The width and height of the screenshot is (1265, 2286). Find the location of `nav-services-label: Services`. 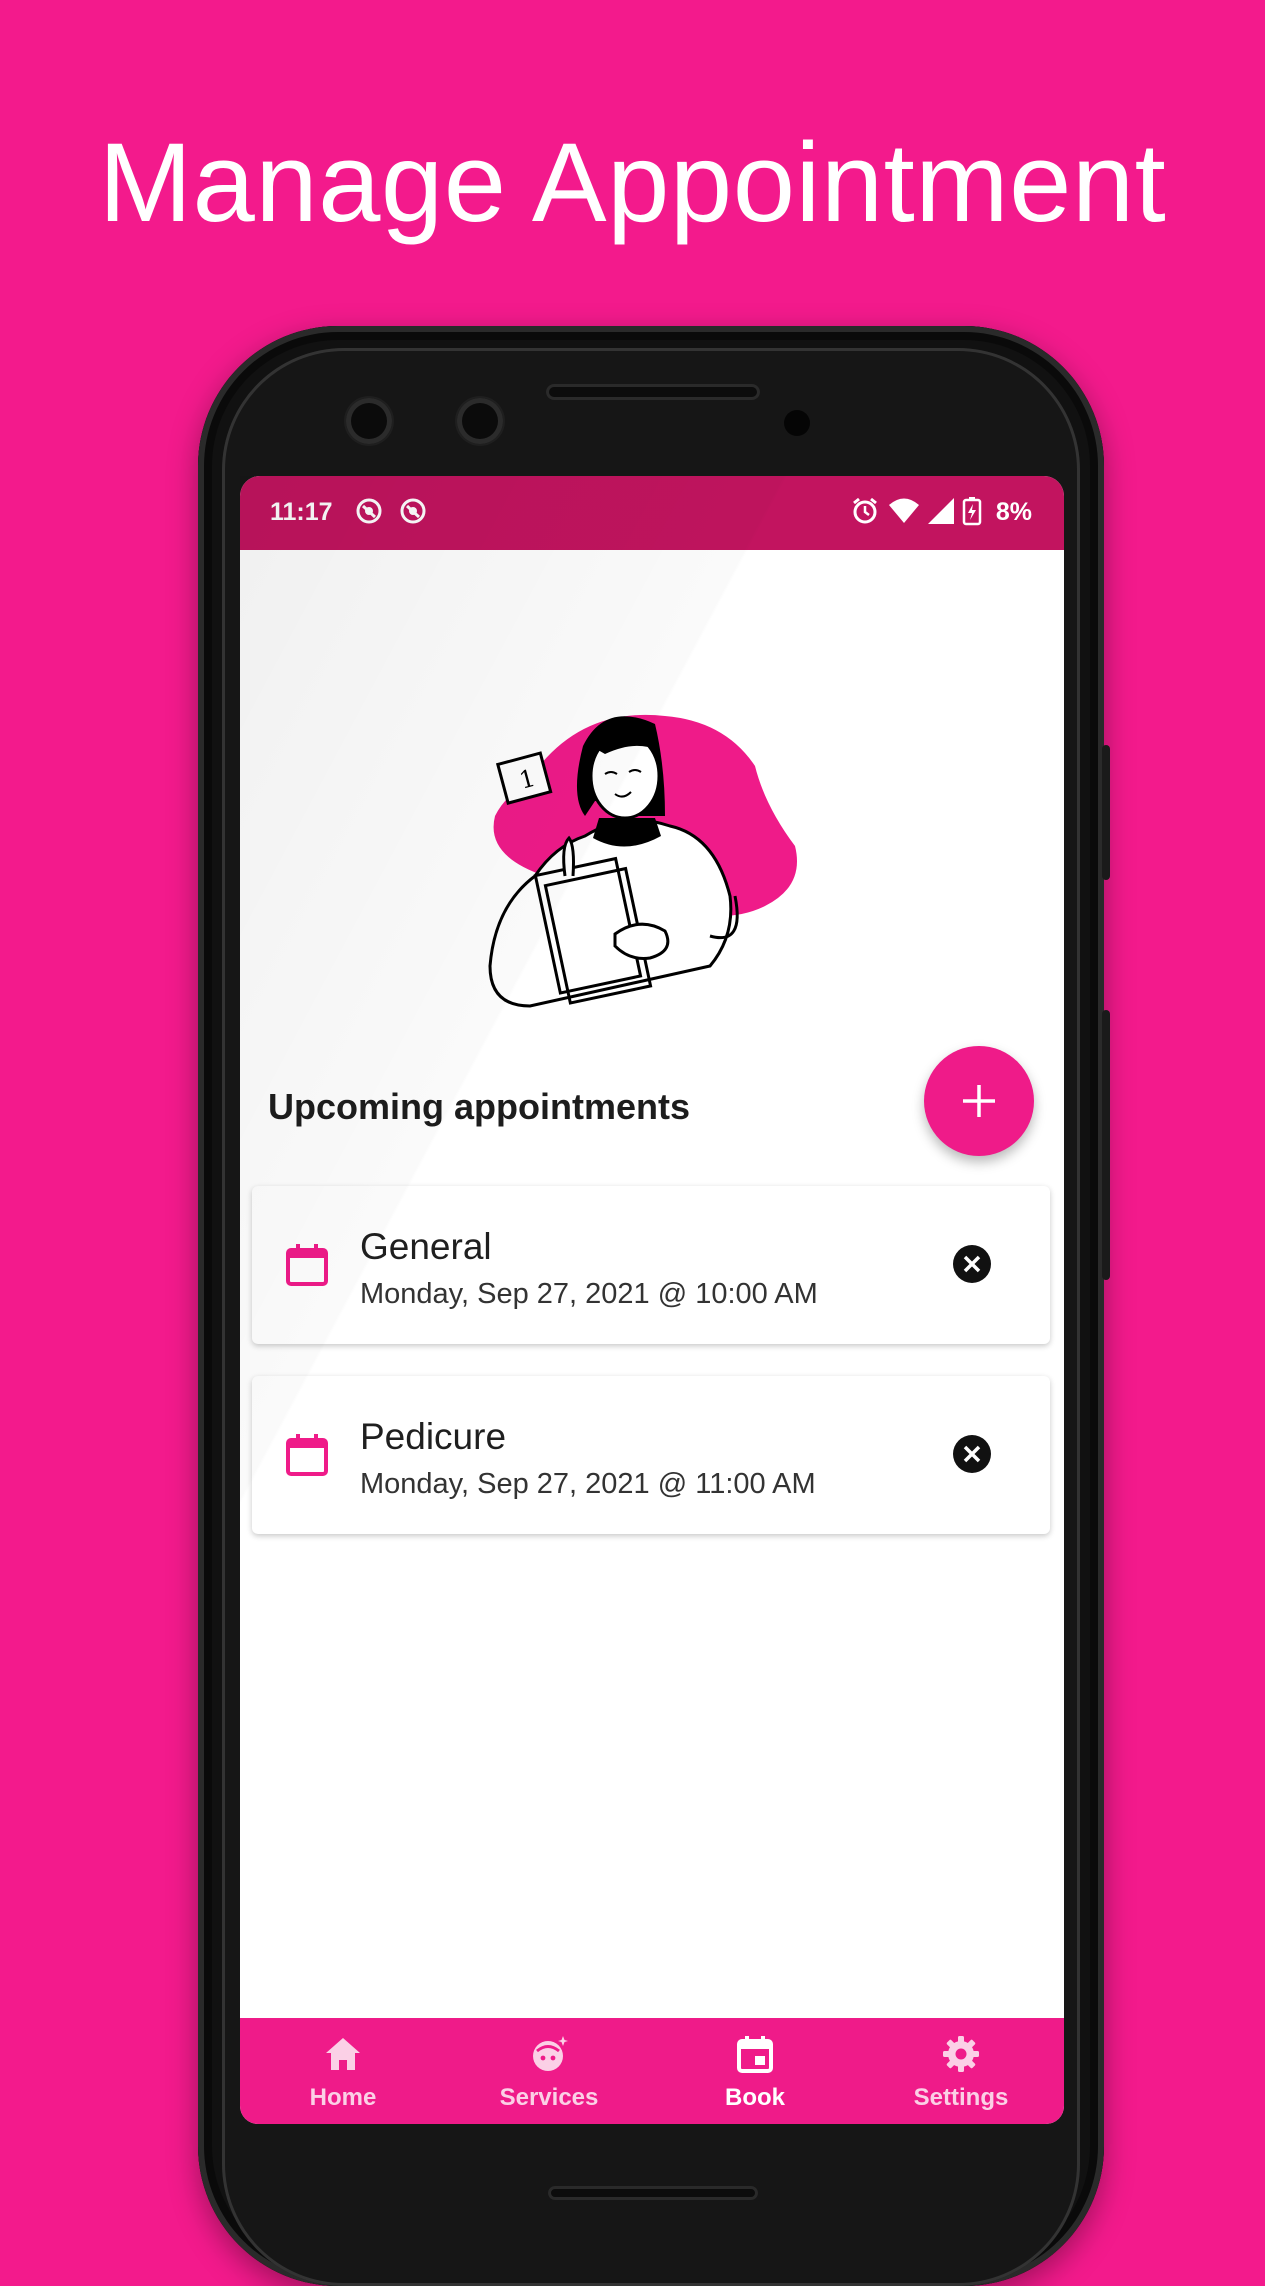

nav-services-label: Services is located at coordinates (549, 2097).